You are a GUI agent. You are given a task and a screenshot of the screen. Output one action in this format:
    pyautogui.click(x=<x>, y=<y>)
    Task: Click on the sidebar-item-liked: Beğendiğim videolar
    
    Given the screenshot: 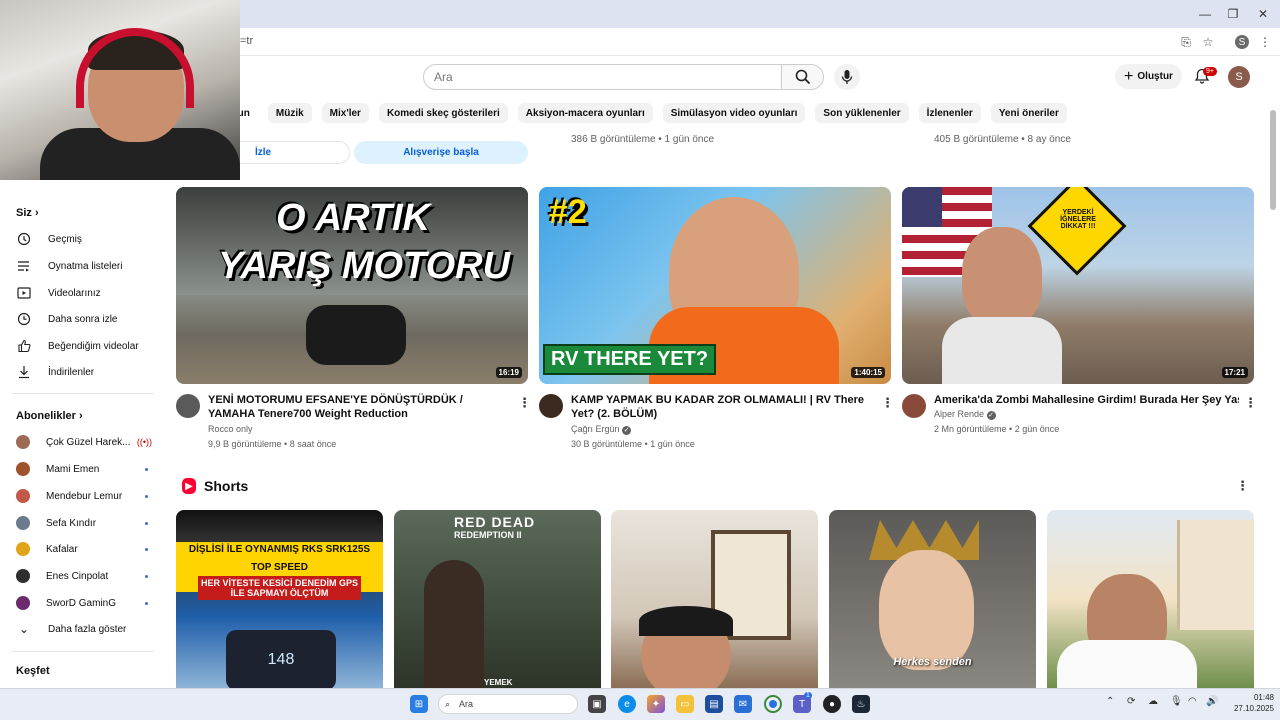 What is the action you would take?
    pyautogui.click(x=86, y=346)
    